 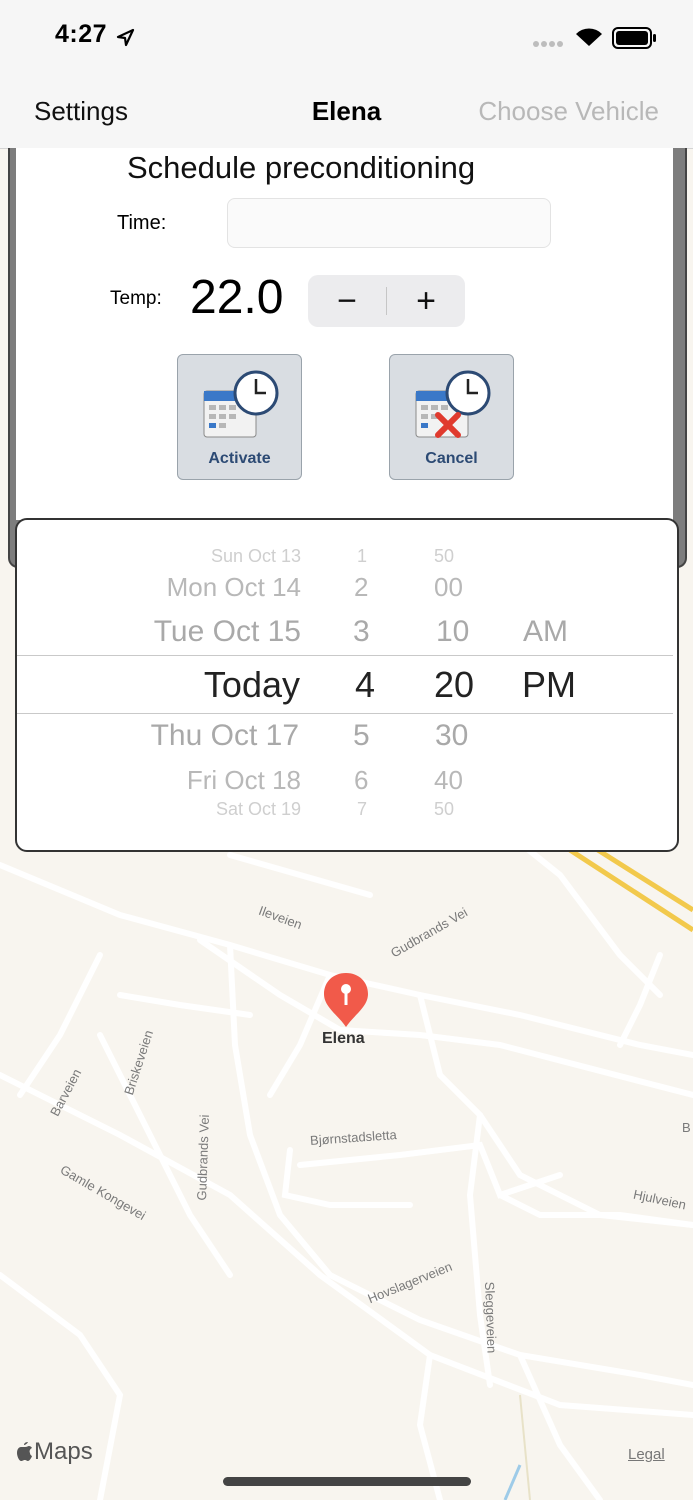 I want to click on vehicle-pin, so click(x=346, y=1000).